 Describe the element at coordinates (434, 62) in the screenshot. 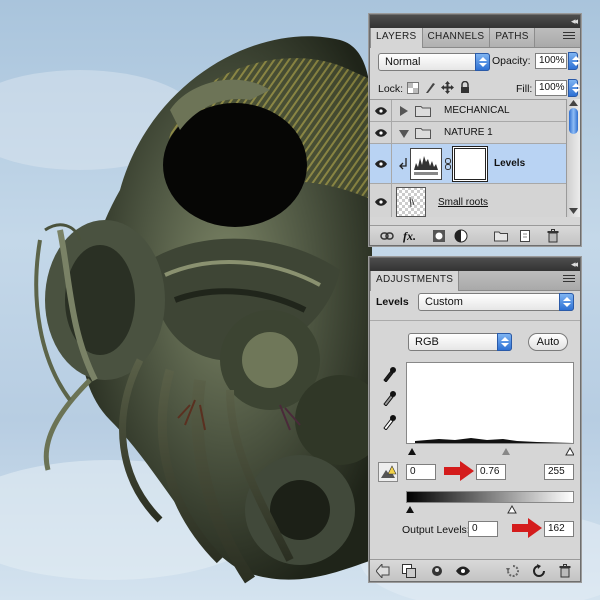

I see `blend-mode-dropdown: Normal` at that location.